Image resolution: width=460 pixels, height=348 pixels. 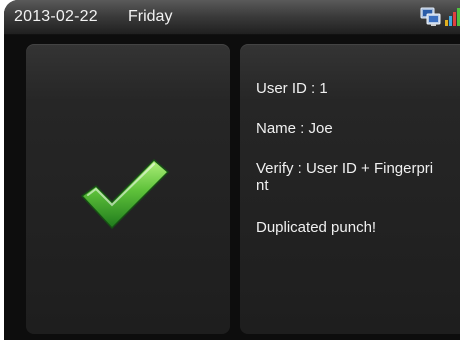 What do you see at coordinates (232, 17) in the screenshot?
I see `status-bar: 2013-02-22 Friday` at bounding box center [232, 17].